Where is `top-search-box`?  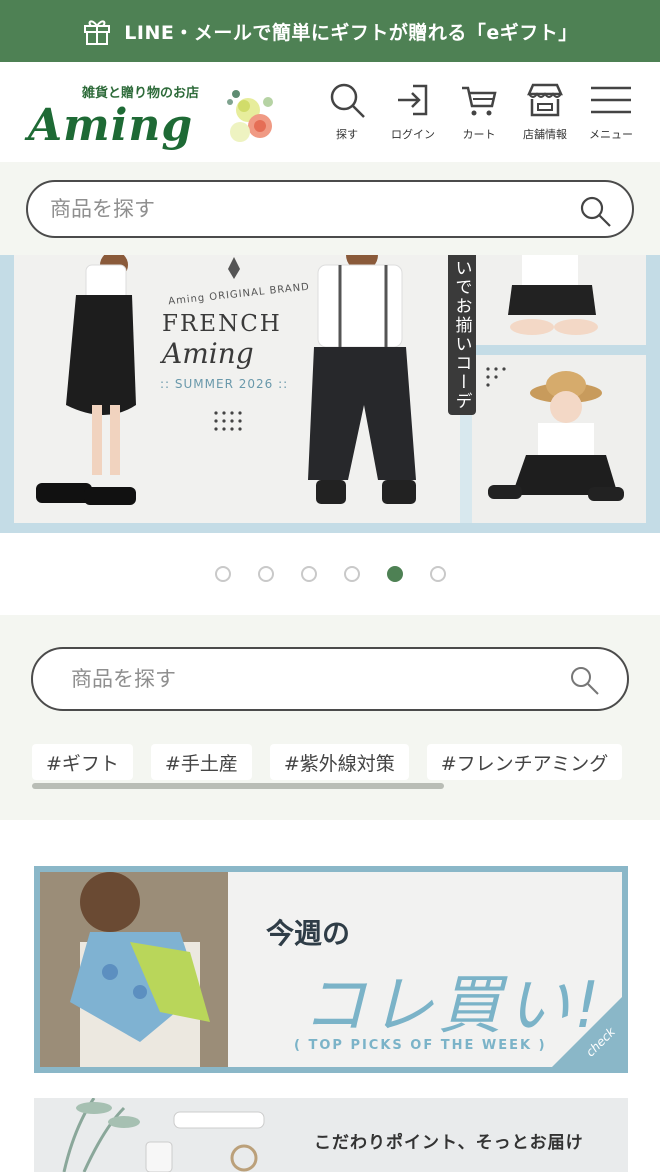 top-search-box is located at coordinates (330, 209).